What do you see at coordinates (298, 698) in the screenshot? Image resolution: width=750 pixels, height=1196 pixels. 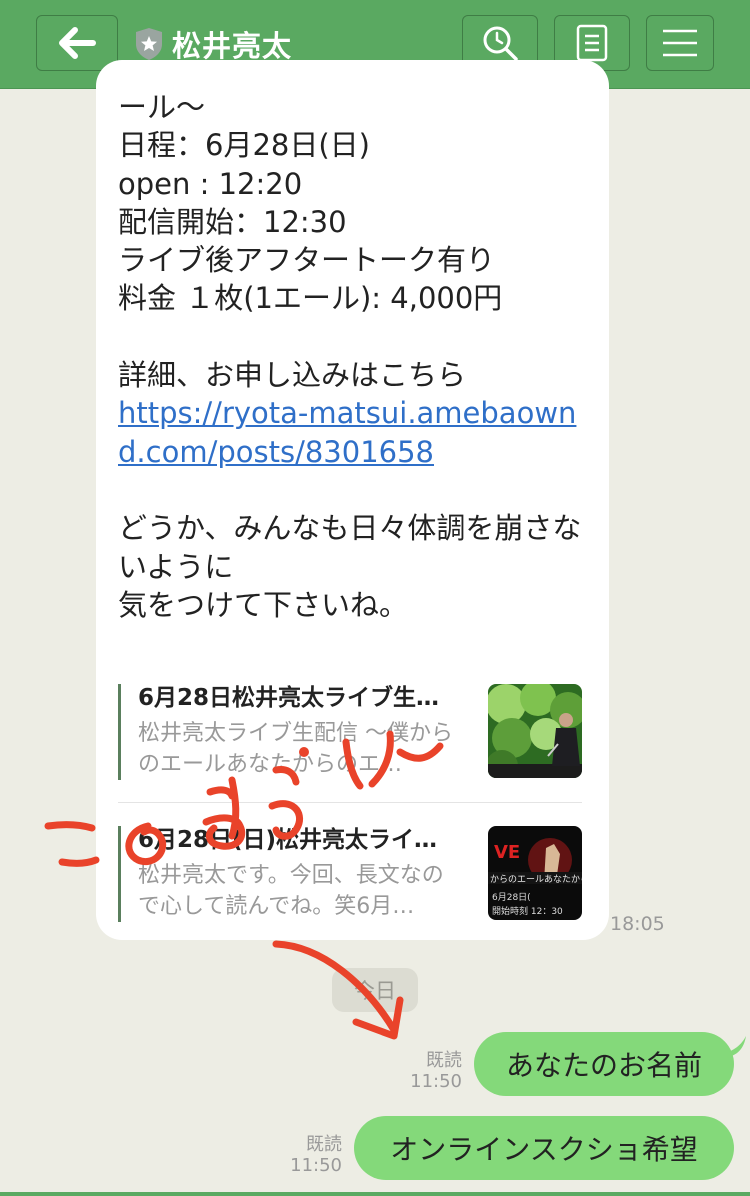 I see `card-title: 6月28日松井亮太ライブ生配信 〜僕からのエールあなたからのエール〜` at bounding box center [298, 698].